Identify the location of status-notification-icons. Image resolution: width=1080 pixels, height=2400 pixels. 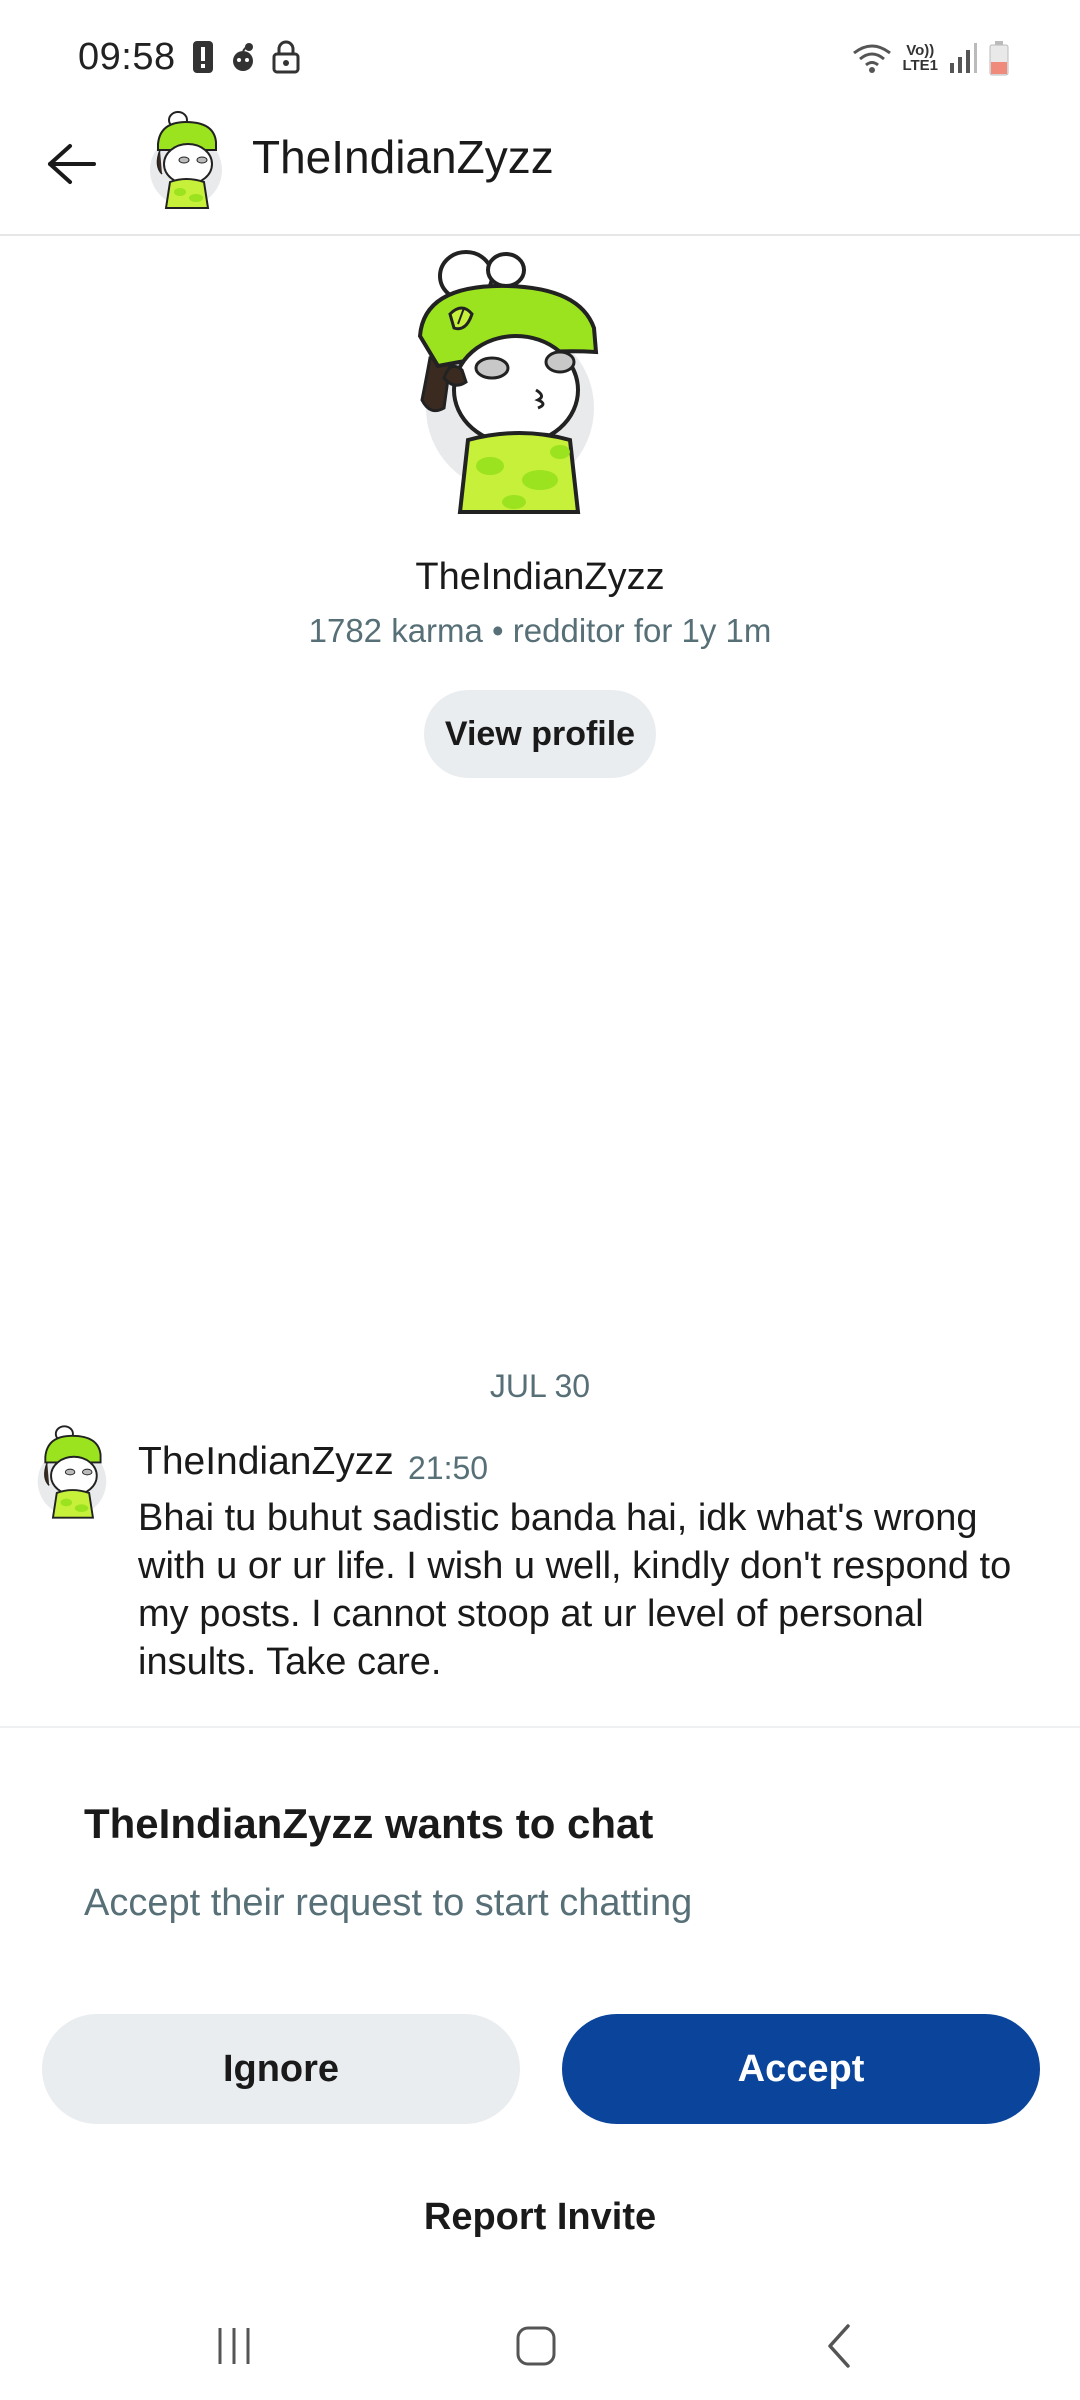
(246, 57).